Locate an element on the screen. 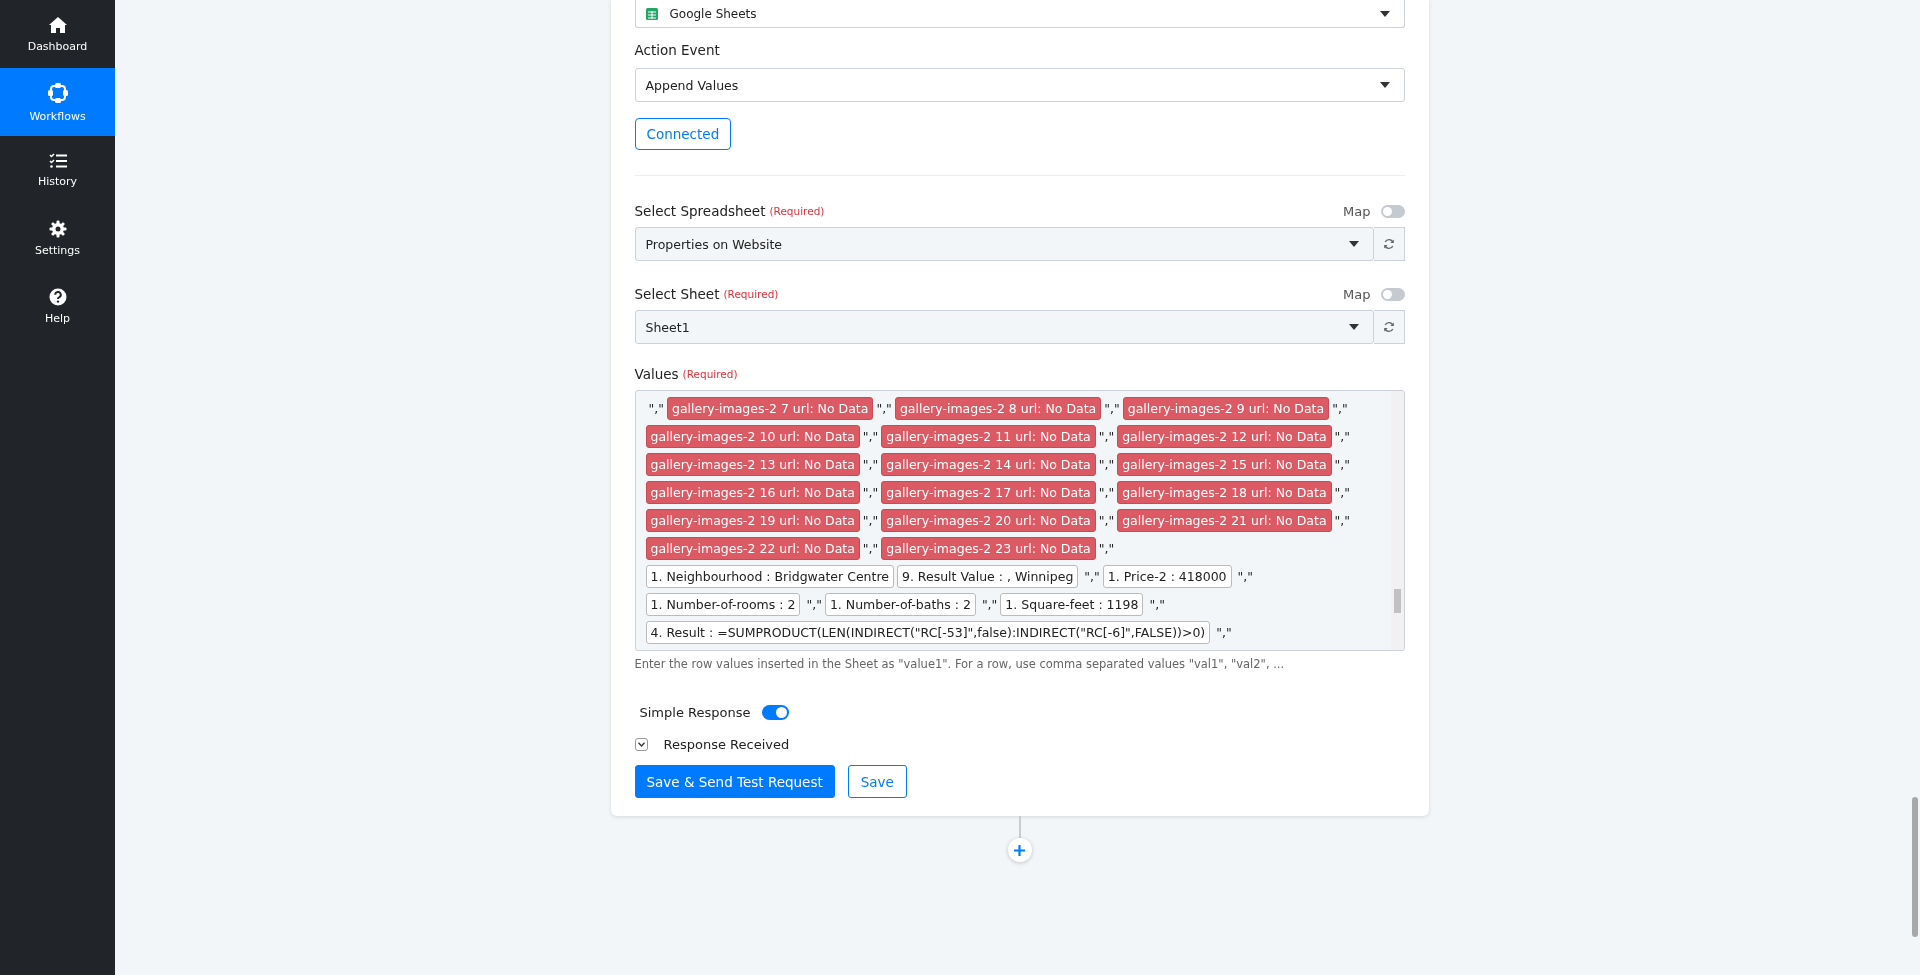 This screenshot has width=1920, height=975. error-chip: gallery-images-2 20 url: No Data is located at coordinates (988, 520).